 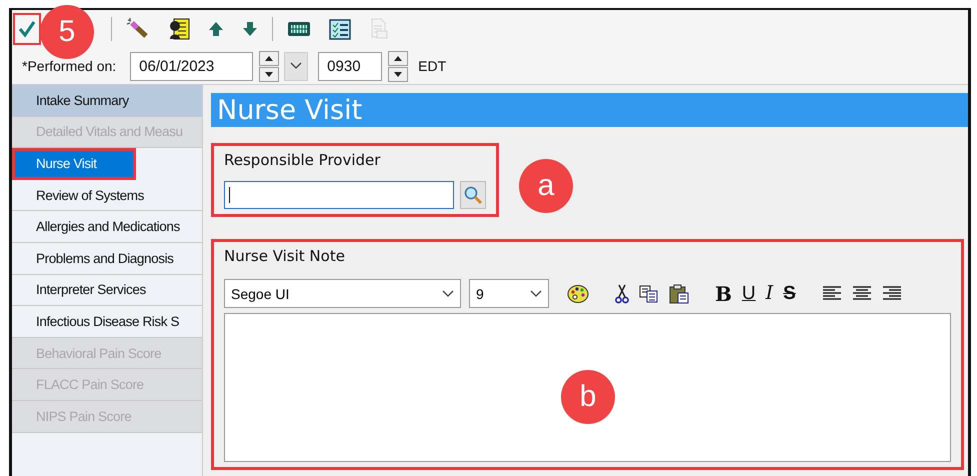 What do you see at coordinates (299, 29) in the screenshot?
I see `keyboard-icon` at bounding box center [299, 29].